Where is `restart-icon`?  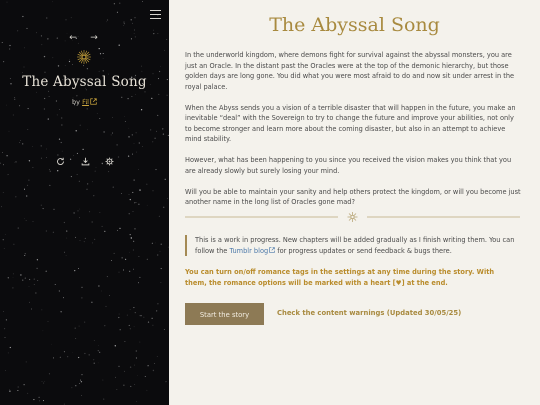
restart-icon is located at coordinates (60, 161).